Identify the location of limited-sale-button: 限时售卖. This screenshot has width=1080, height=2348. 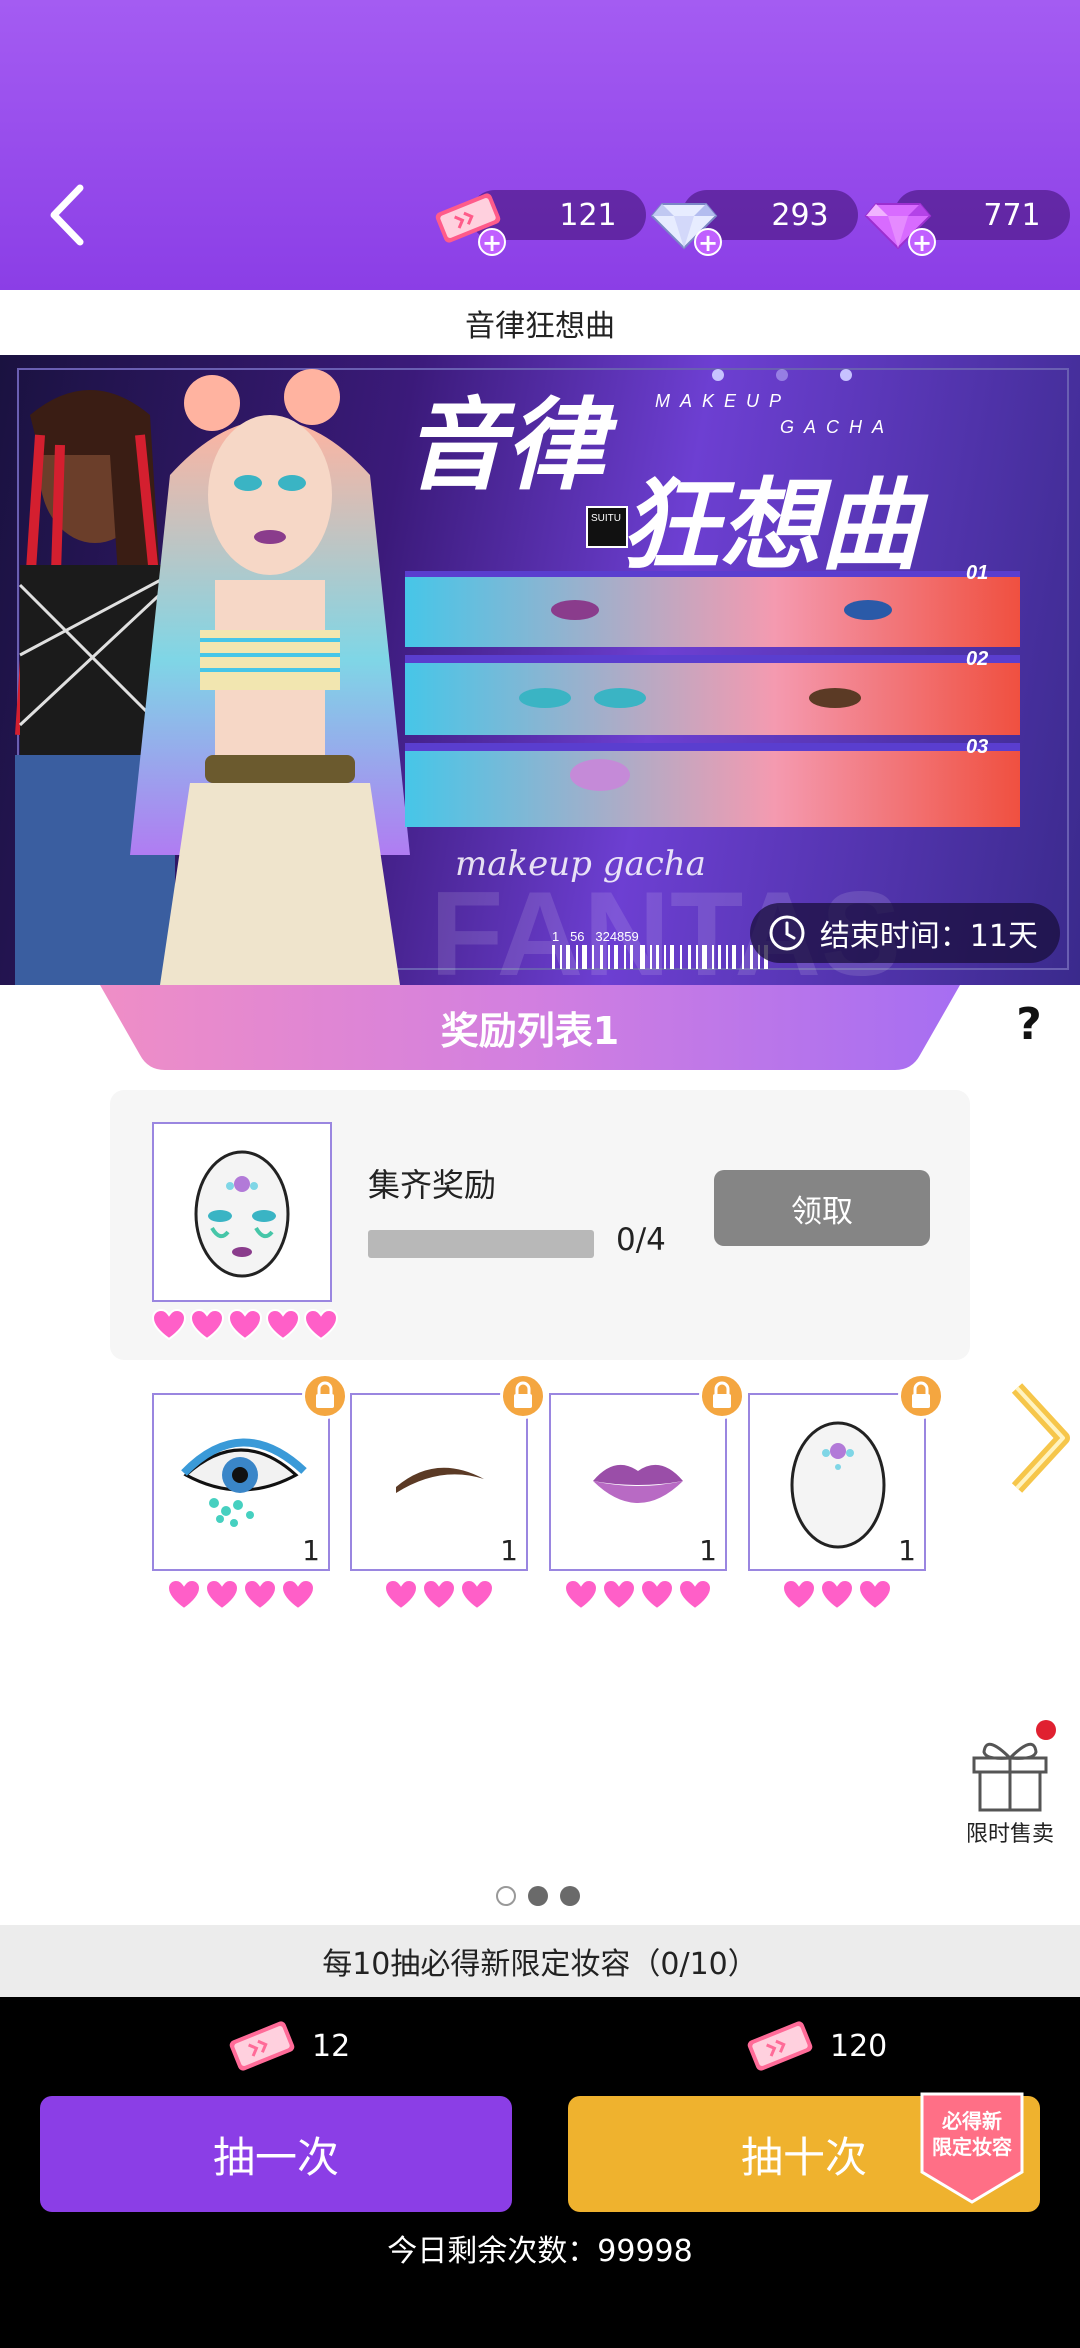
(1010, 1783).